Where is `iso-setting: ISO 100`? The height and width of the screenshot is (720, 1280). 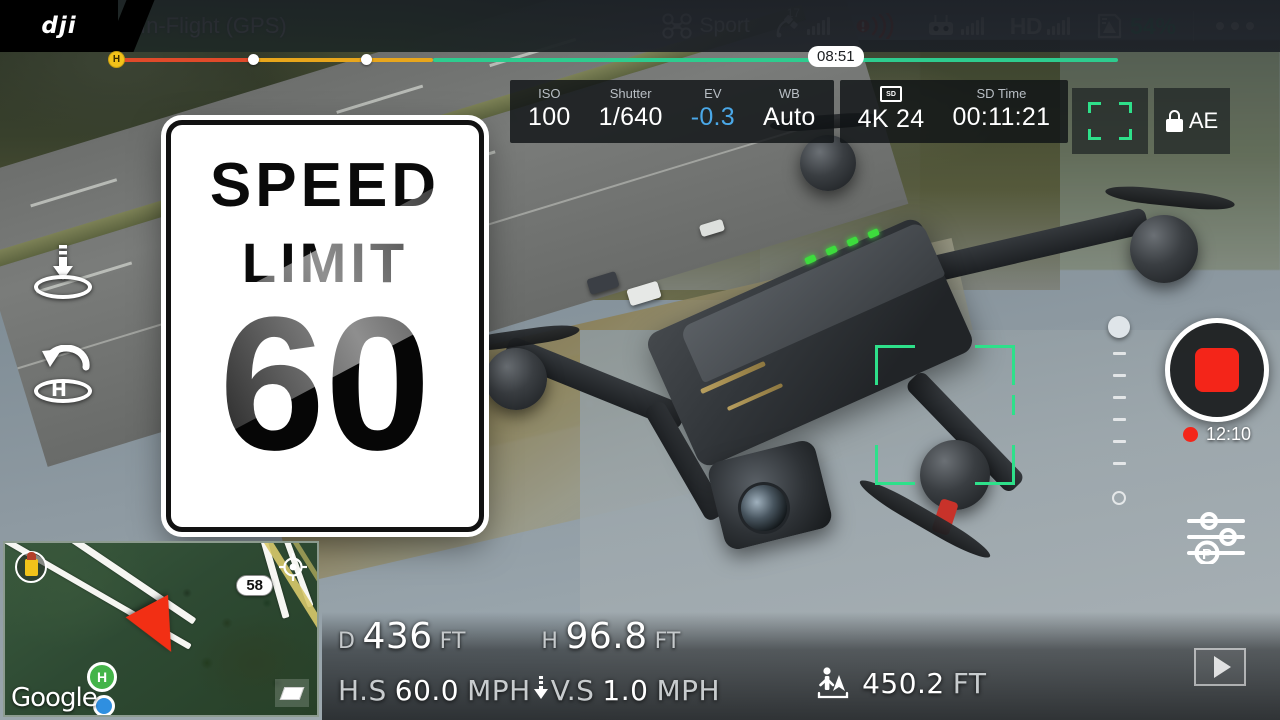 iso-setting: ISO 100 is located at coordinates (549, 110).